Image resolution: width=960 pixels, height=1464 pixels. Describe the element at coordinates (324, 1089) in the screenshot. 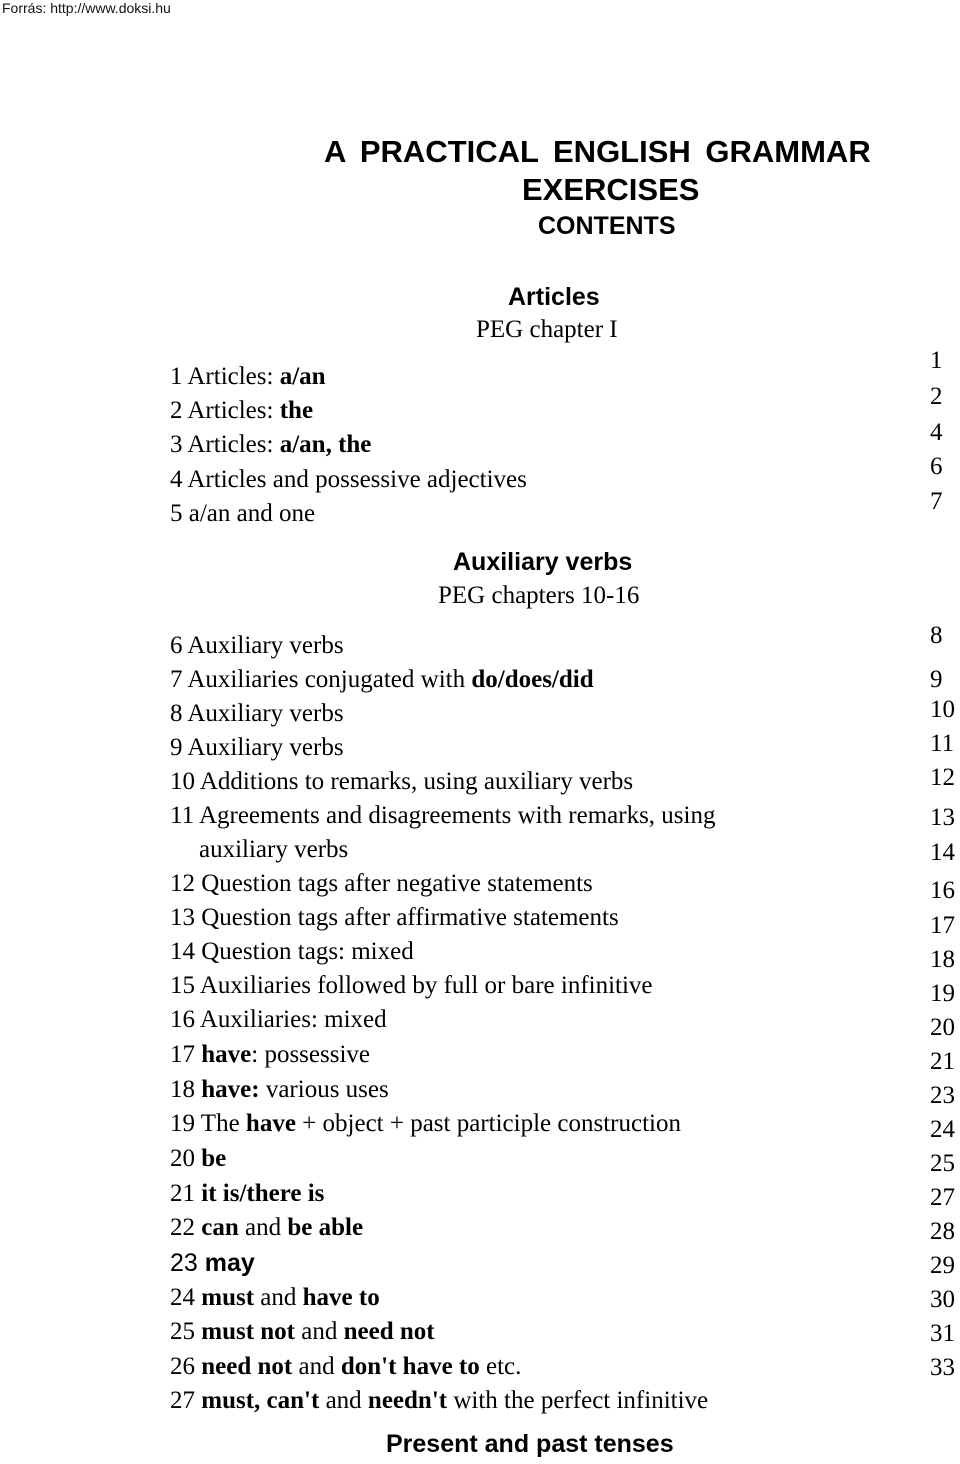

I see `entry-text: various uses` at that location.